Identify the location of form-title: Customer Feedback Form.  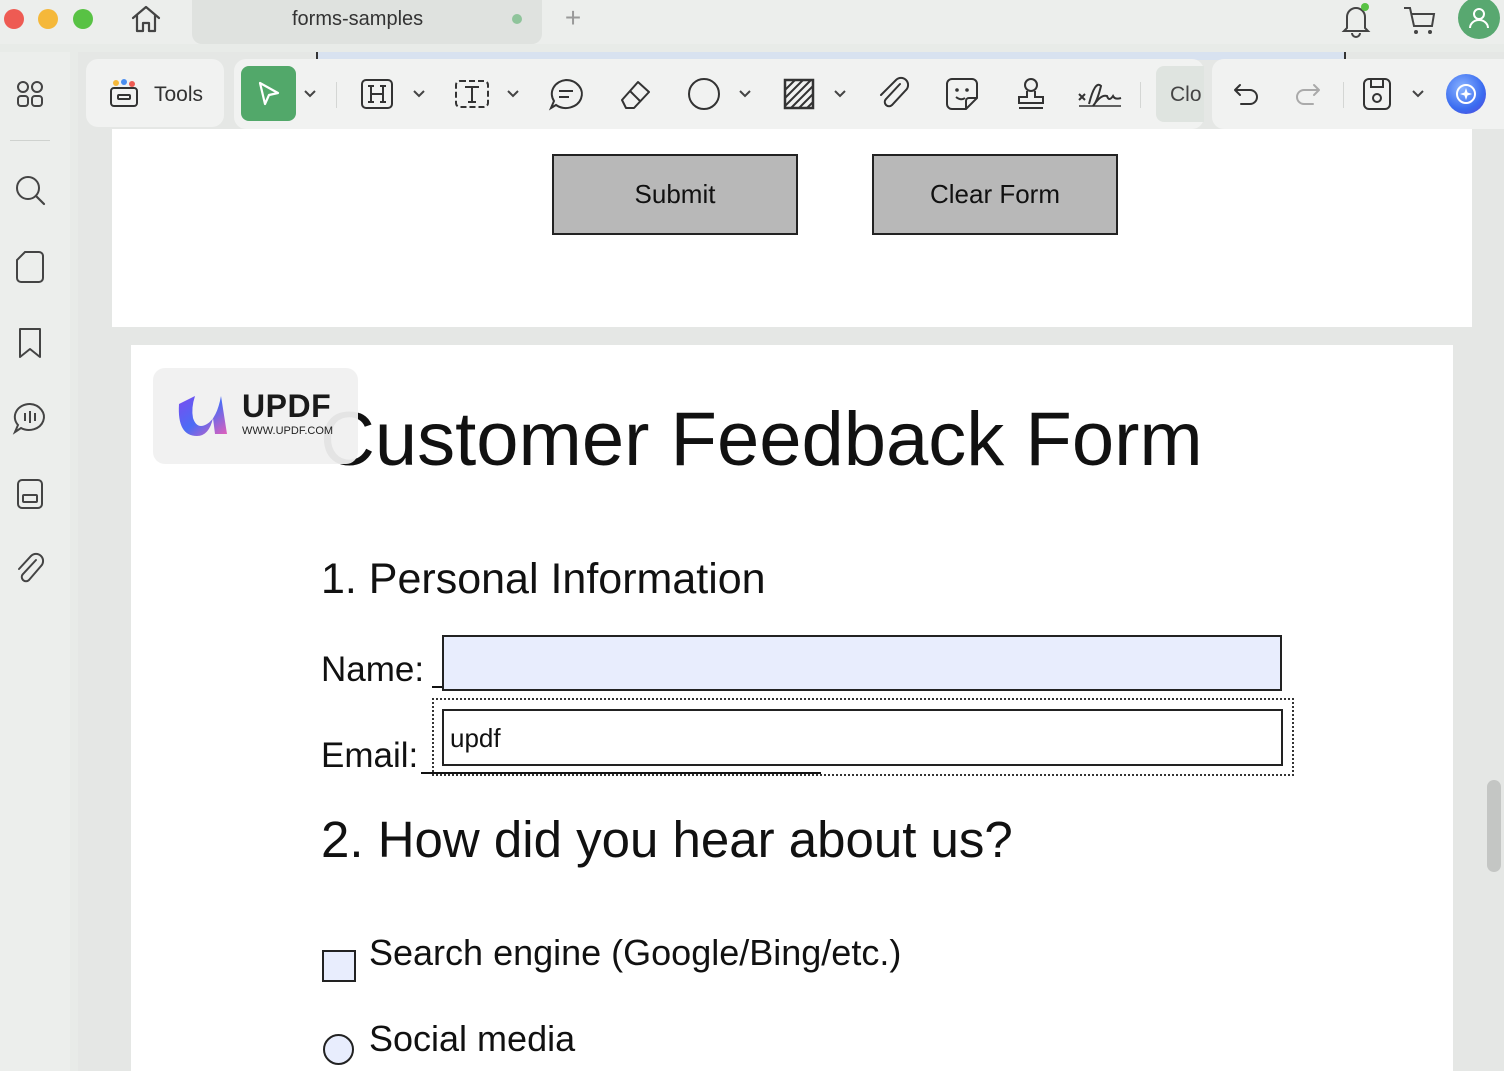
(761, 439).